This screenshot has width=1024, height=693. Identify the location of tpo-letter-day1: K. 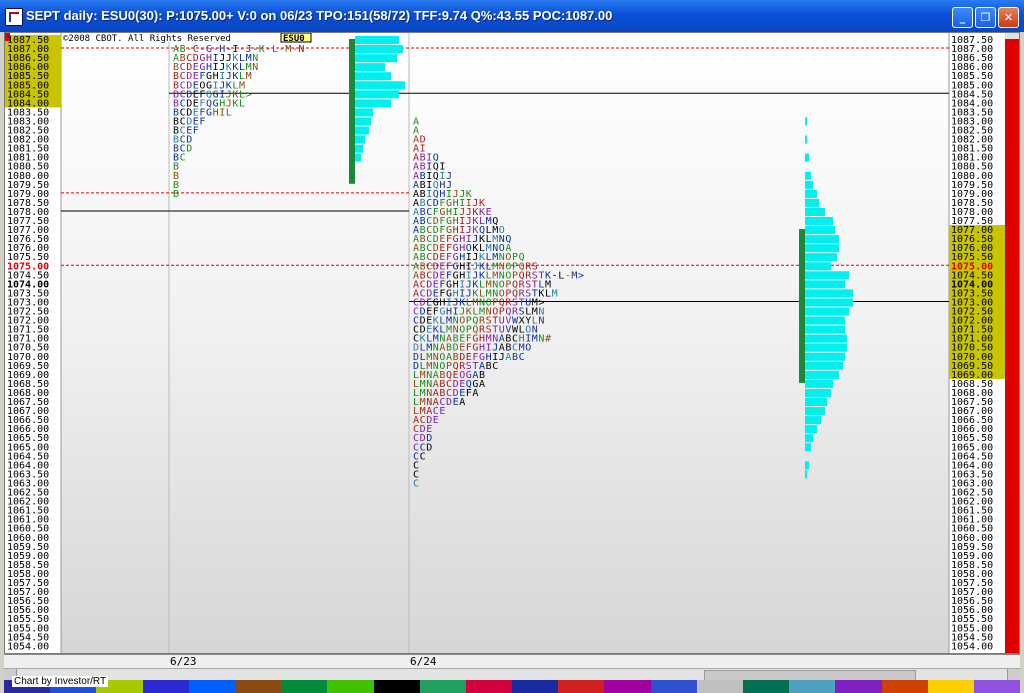
(235, 103).